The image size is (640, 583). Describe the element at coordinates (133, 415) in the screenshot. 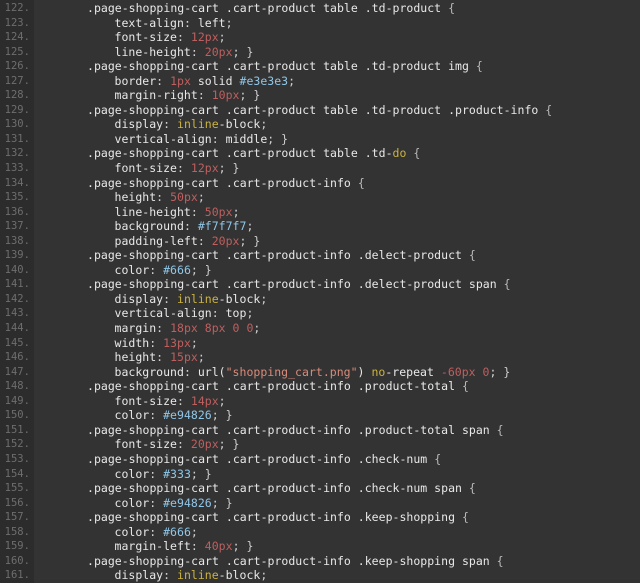

I see `code-text: color: #e94826; }` at that location.